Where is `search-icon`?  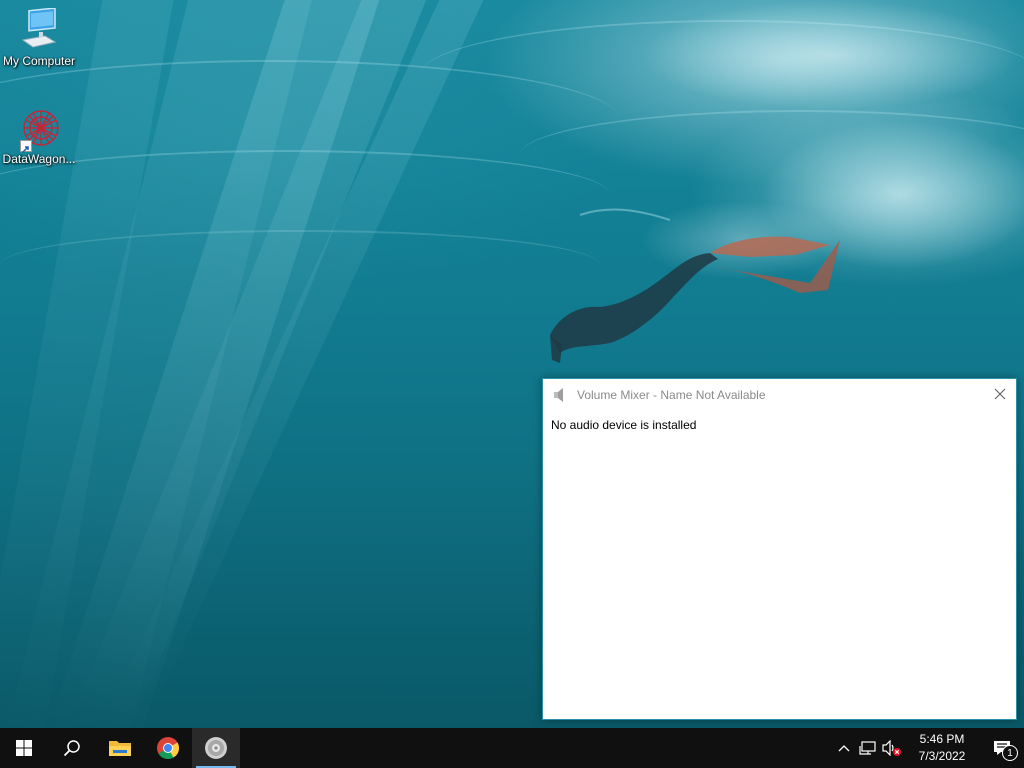
search-icon is located at coordinates (71, 748).